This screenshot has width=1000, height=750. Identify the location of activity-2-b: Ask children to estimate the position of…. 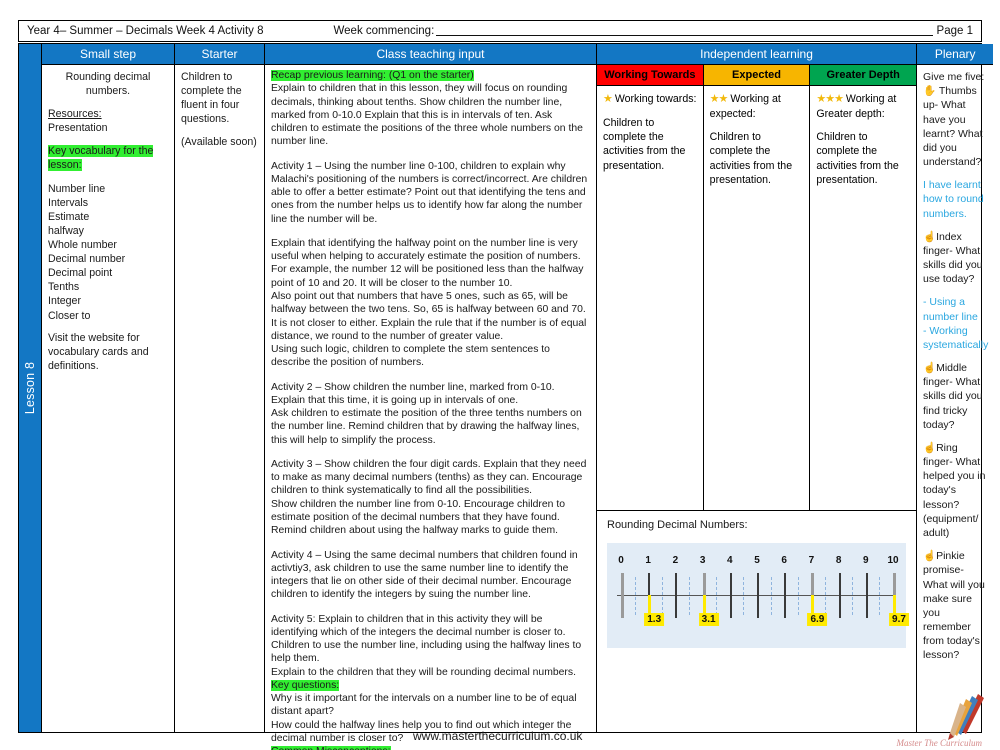
(426, 427).